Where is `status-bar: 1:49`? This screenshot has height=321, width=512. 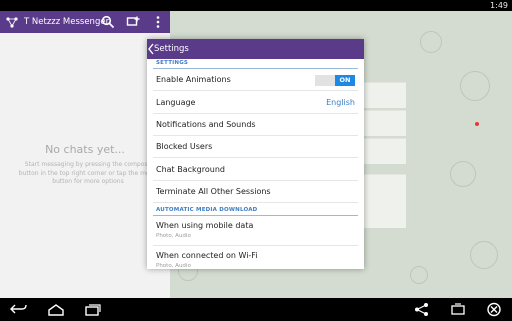 status-bar: 1:49 is located at coordinates (256, 5).